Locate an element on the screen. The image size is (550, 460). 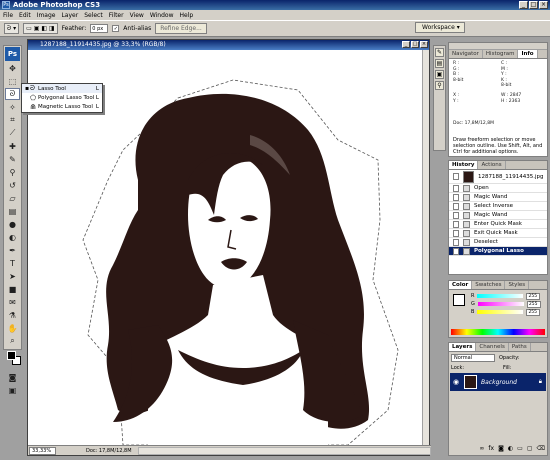
history-item: Enter Quick Mask is located at coordinates (498, 224).